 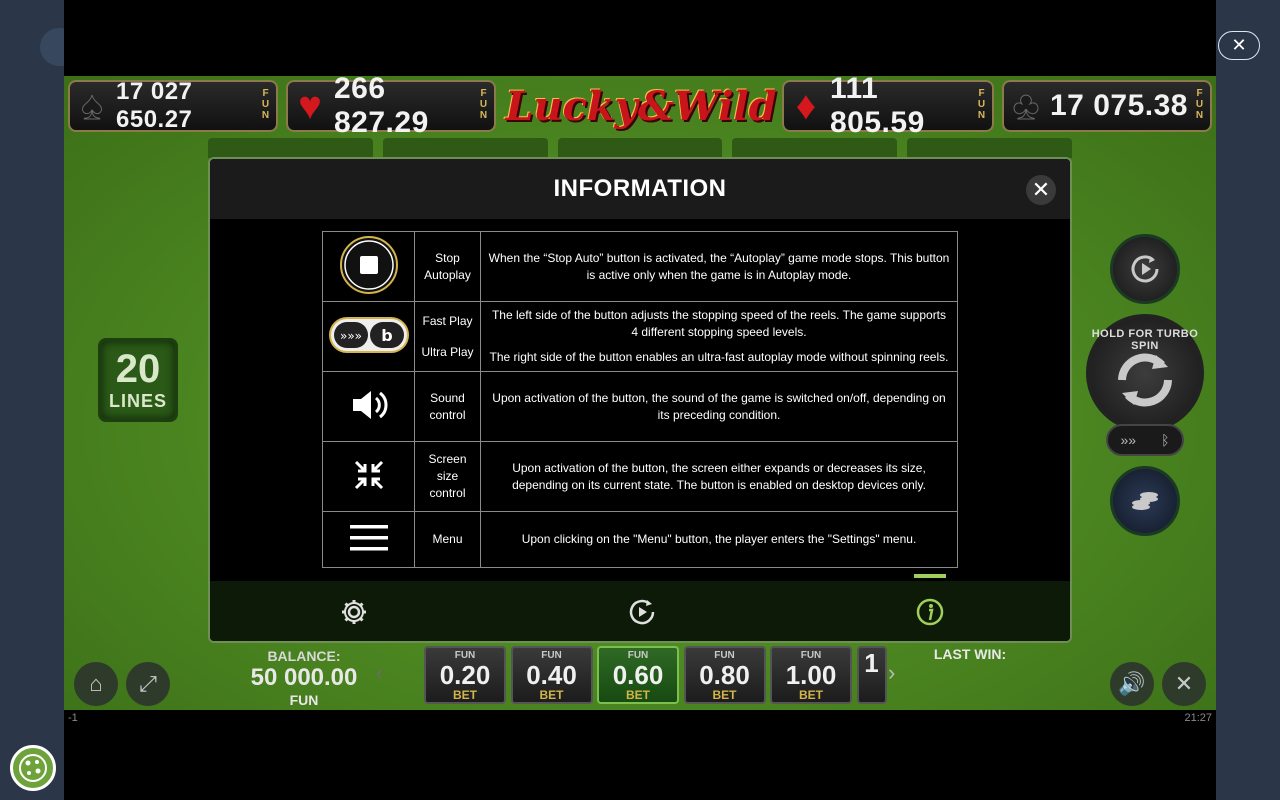 I want to click on bet-value: 1, so click(x=871, y=663).